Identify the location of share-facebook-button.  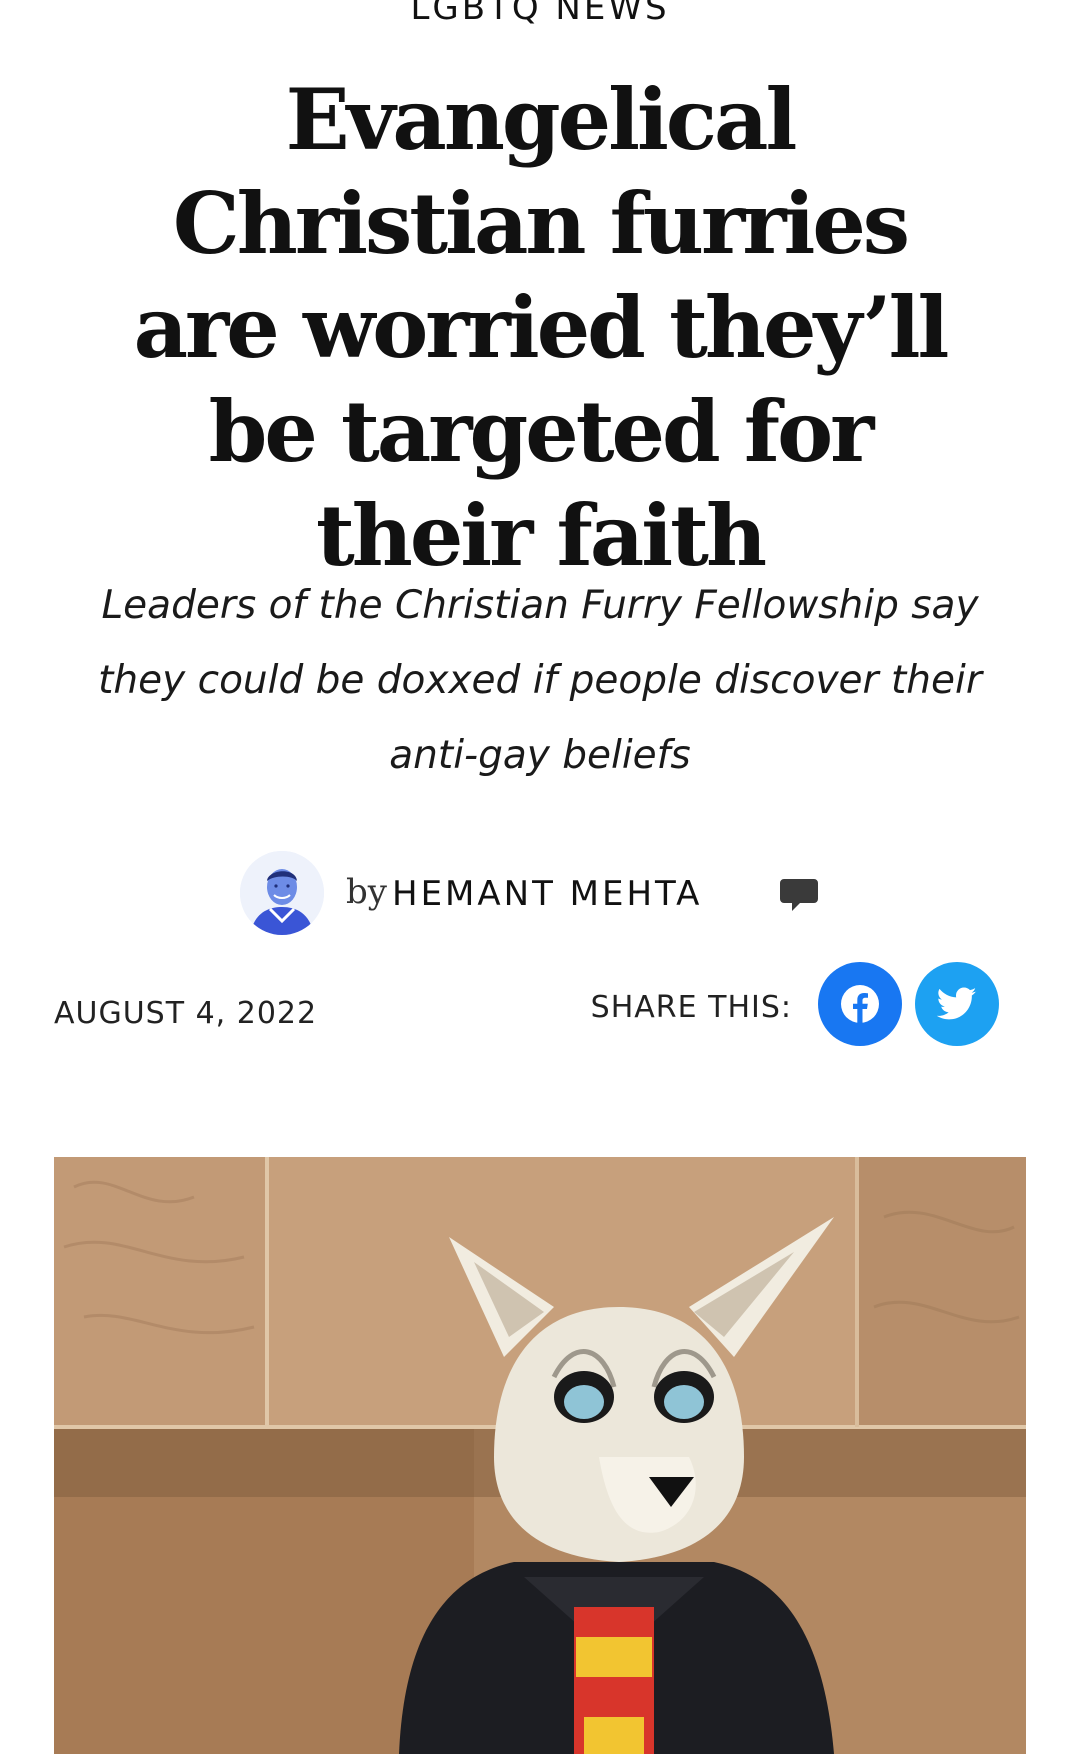
(860, 1004).